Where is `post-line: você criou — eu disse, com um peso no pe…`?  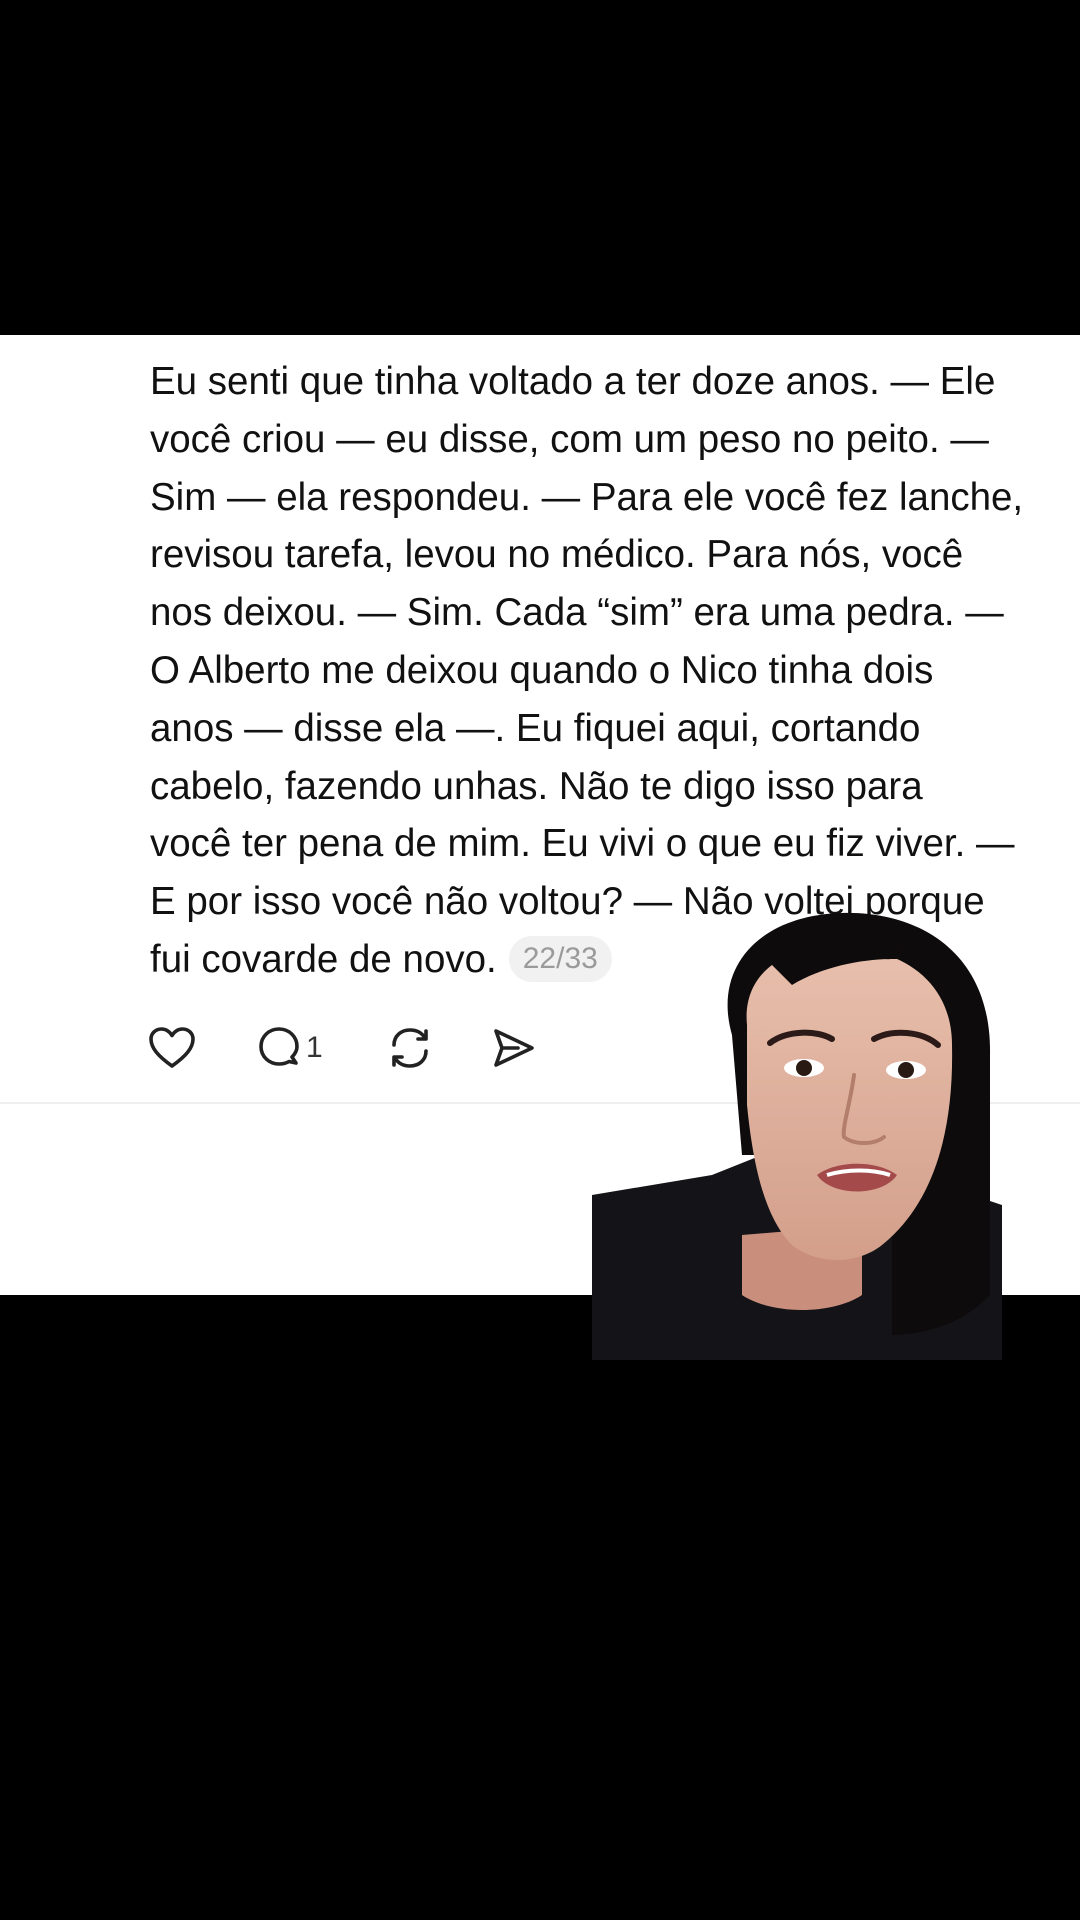 post-line: você criou — eu disse, com um peso no pe… is located at coordinates (569, 439).